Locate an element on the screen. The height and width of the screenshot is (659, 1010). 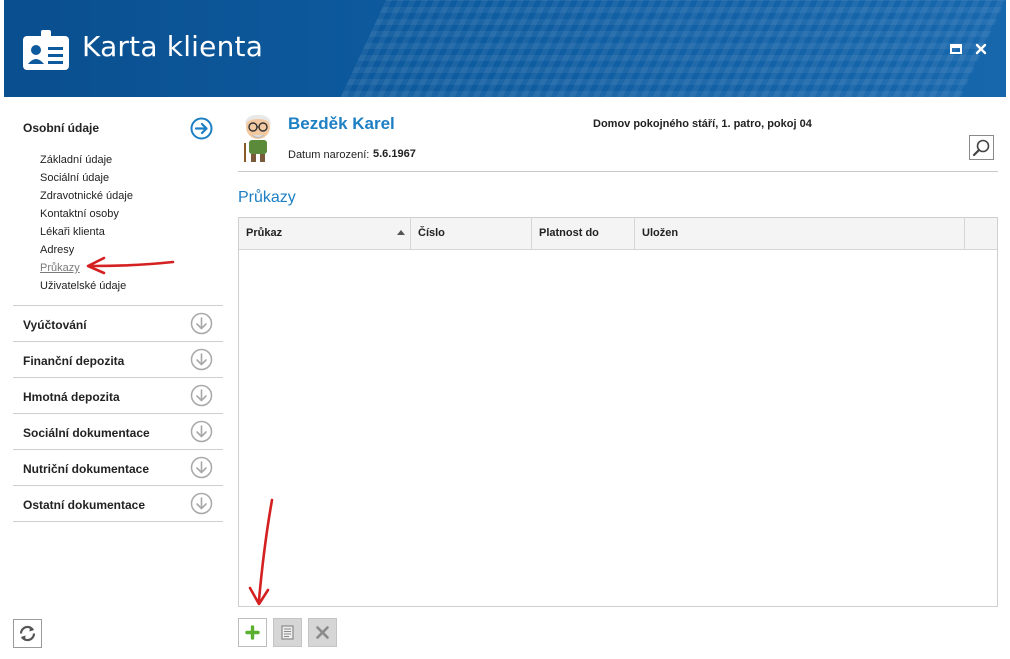
section-socialni-dokumentace: Sociální dokumentace is located at coordinates (118, 432).